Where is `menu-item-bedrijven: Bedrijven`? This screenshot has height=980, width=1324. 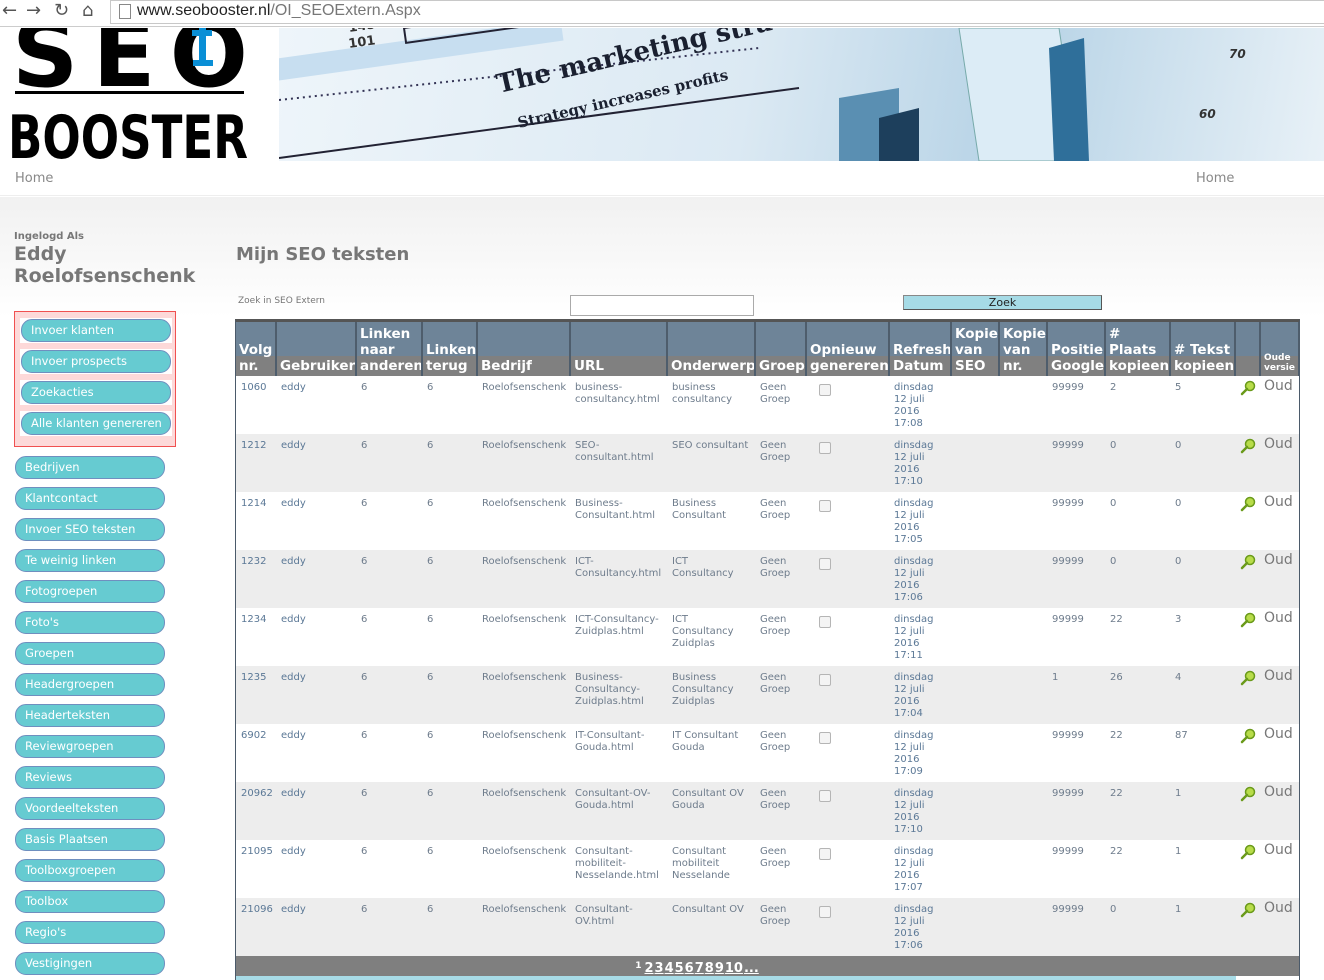 menu-item-bedrijven: Bedrijven is located at coordinates (90, 467).